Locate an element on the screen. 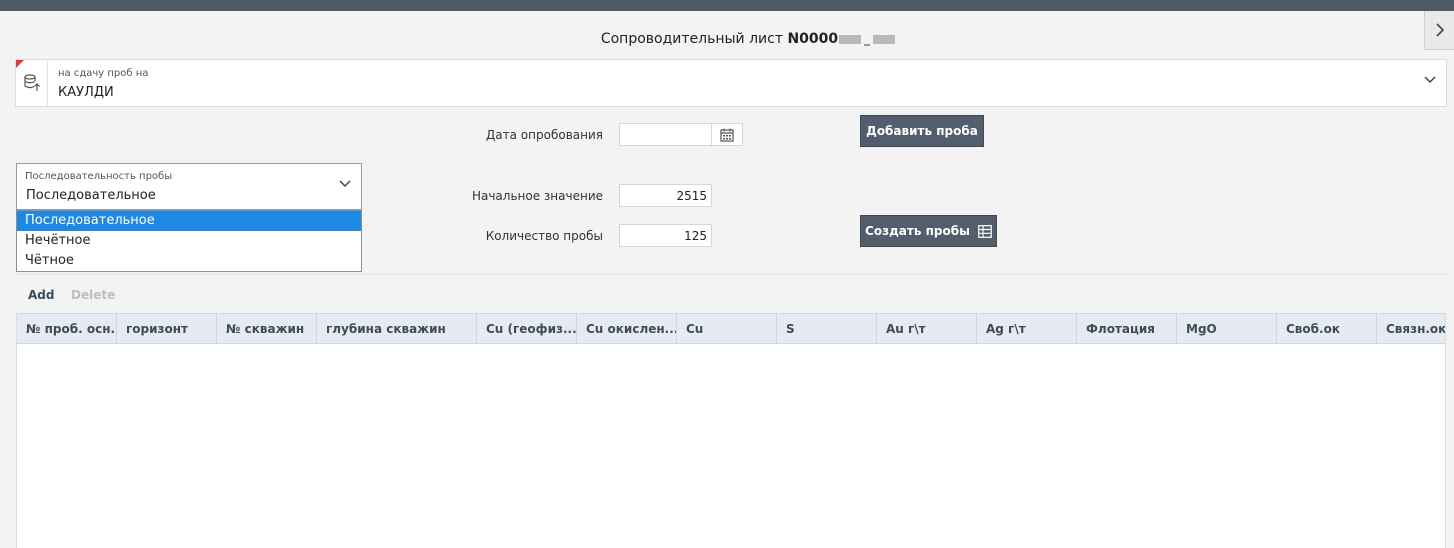 Image resolution: width=1454 pixels, height=548 pixels. sequence-option: Последовательное is located at coordinates (189, 221).